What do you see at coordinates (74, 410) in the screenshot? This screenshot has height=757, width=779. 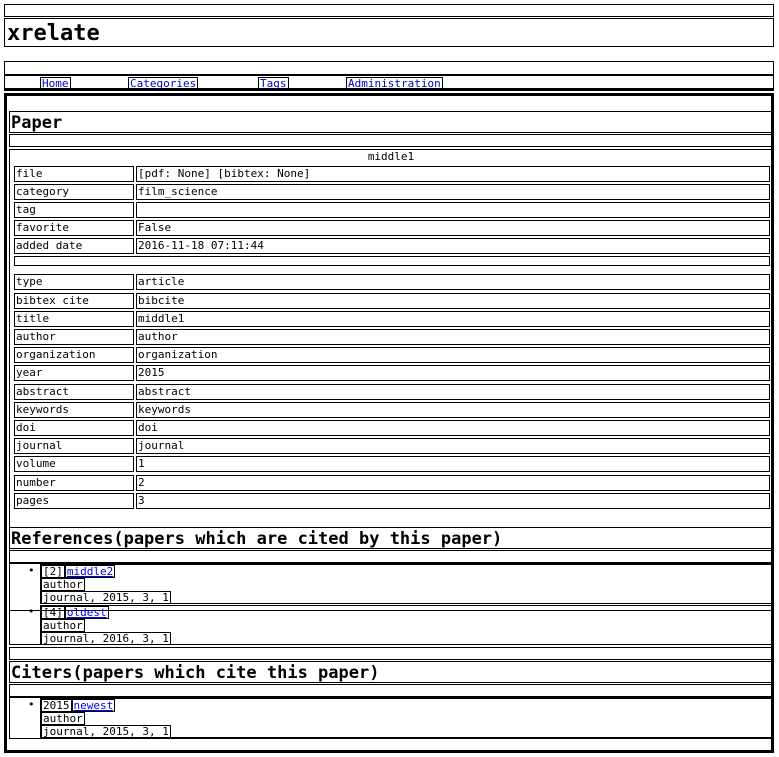 I see `row-key: keywords` at bounding box center [74, 410].